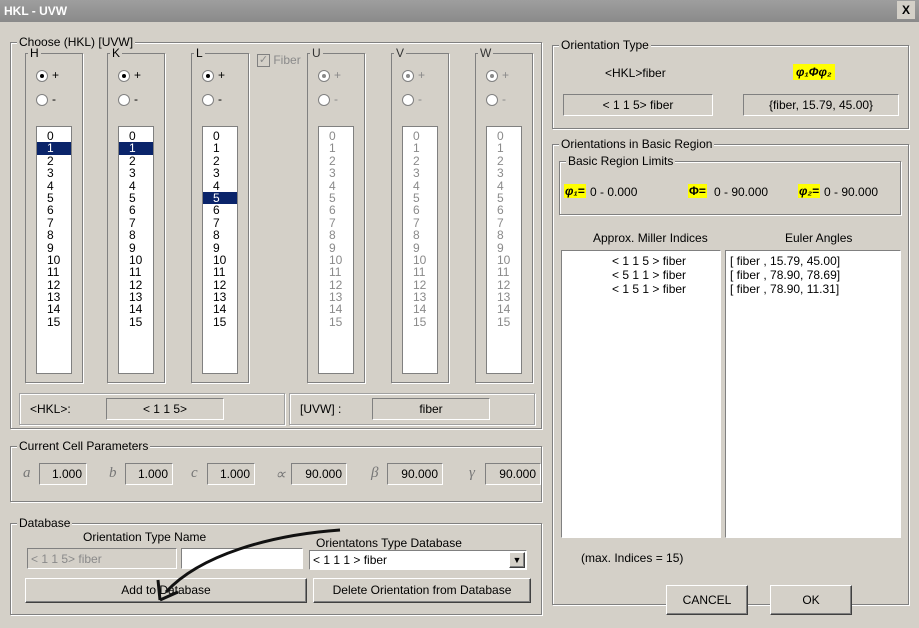 The height and width of the screenshot is (628, 919). Describe the element at coordinates (166, 590) in the screenshot. I see `add-to-database-button: Add to Database` at that location.